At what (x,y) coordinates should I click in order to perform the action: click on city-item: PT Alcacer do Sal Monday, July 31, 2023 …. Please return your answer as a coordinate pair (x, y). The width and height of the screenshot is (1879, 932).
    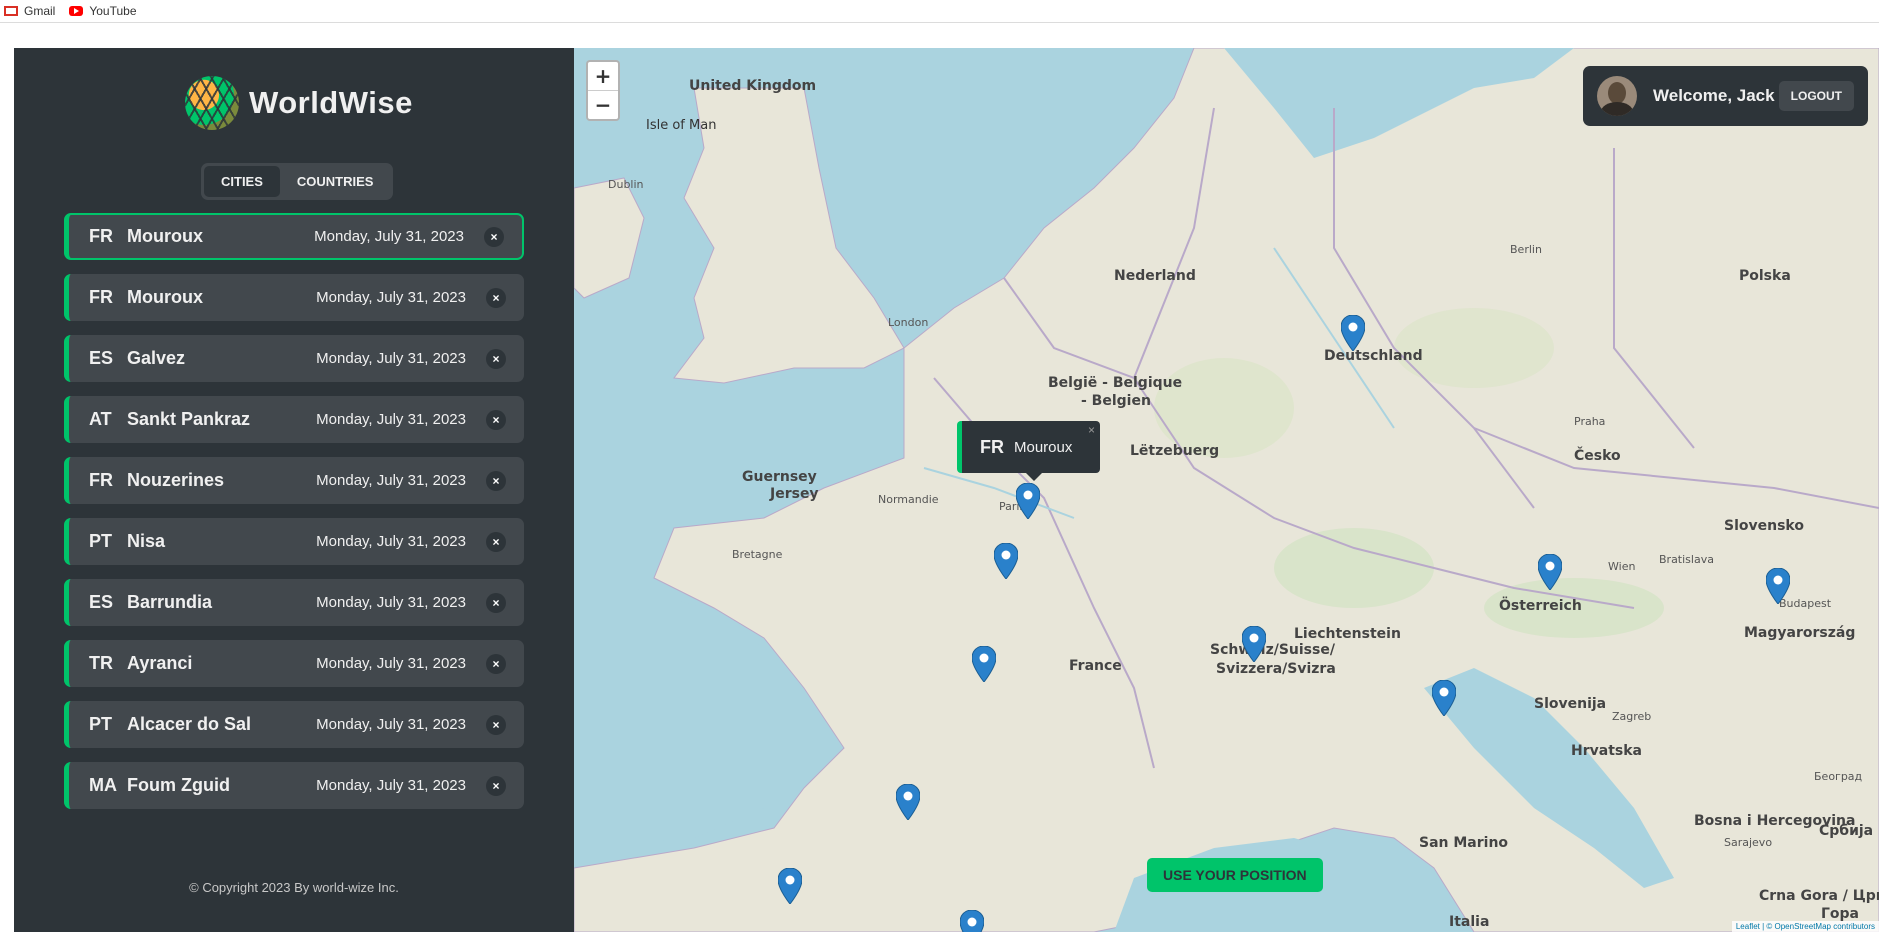
    Looking at the image, I should click on (294, 724).